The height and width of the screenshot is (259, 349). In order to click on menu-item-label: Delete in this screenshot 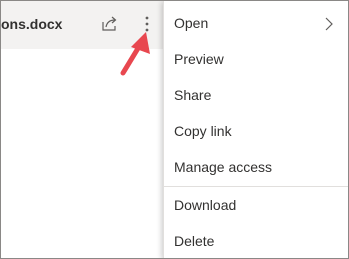, I will do `click(194, 241)`.